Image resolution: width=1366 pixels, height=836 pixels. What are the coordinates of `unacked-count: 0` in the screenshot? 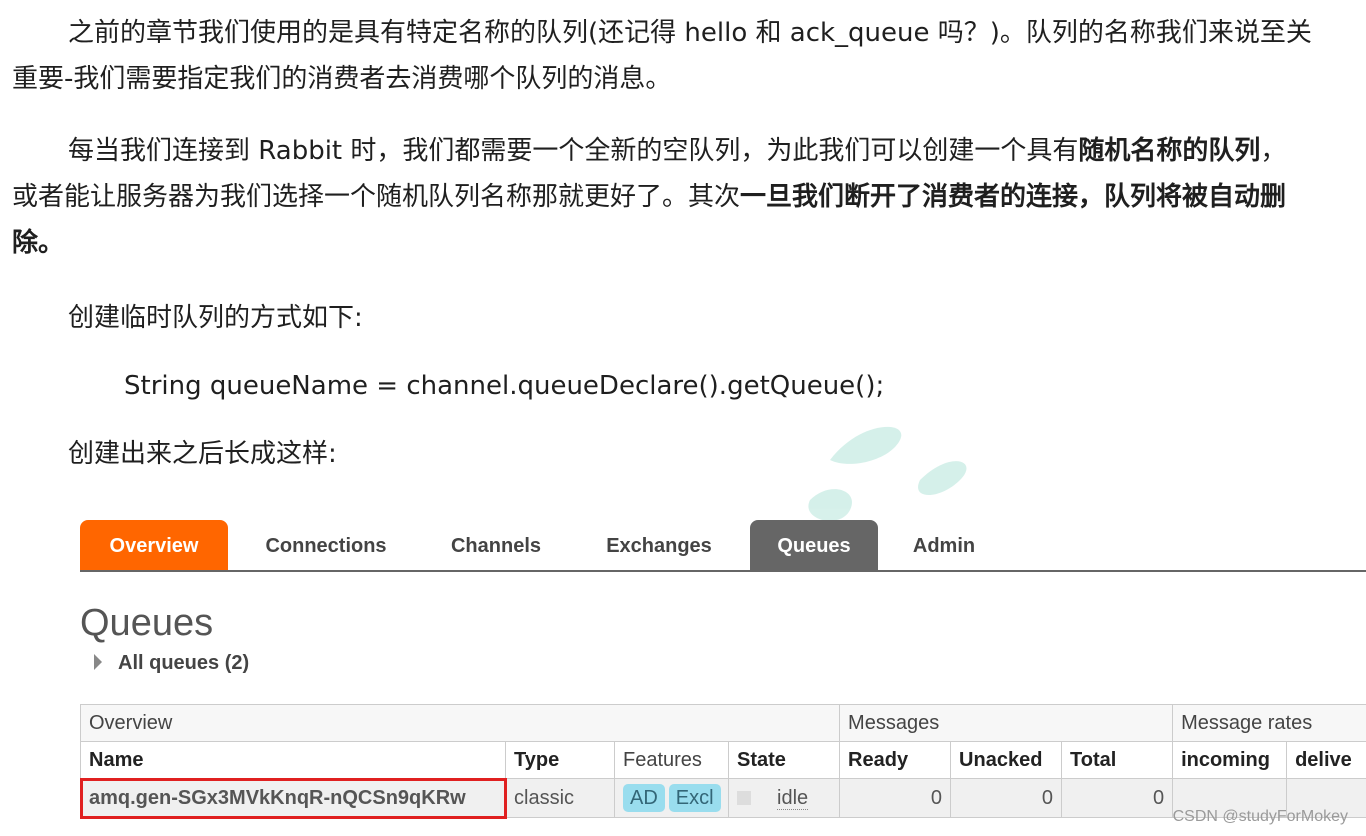 It's located at (1006, 798).